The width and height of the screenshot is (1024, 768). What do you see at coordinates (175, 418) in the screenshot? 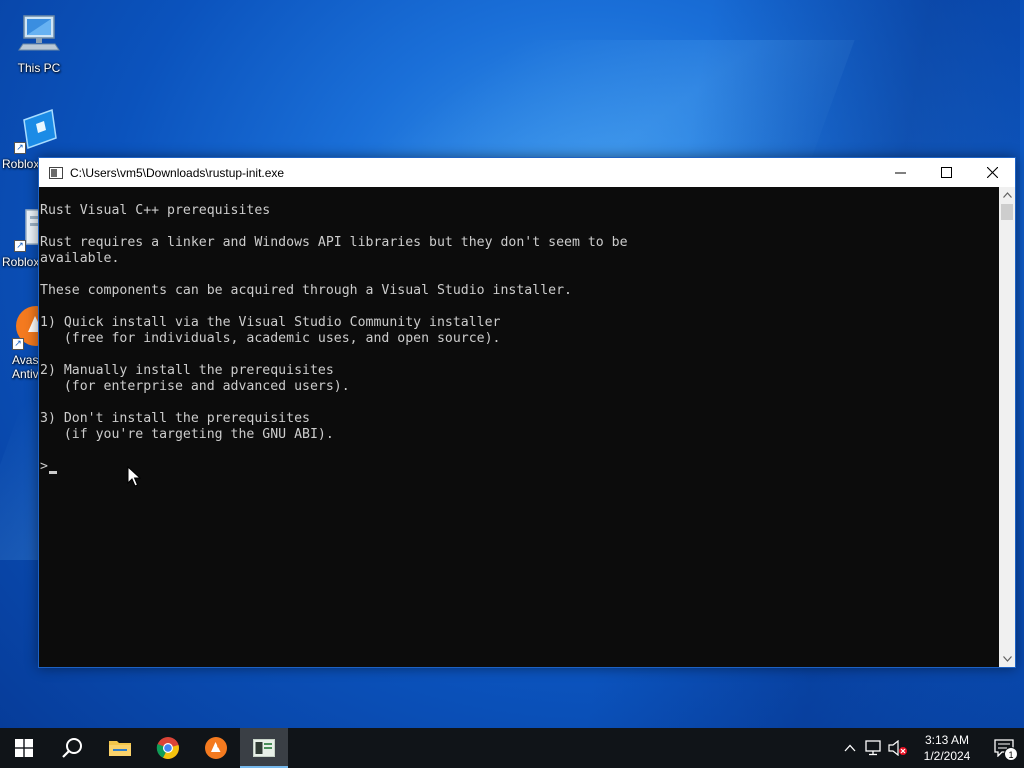
I see `console-line: 3) Don't install the prerequisites` at bounding box center [175, 418].